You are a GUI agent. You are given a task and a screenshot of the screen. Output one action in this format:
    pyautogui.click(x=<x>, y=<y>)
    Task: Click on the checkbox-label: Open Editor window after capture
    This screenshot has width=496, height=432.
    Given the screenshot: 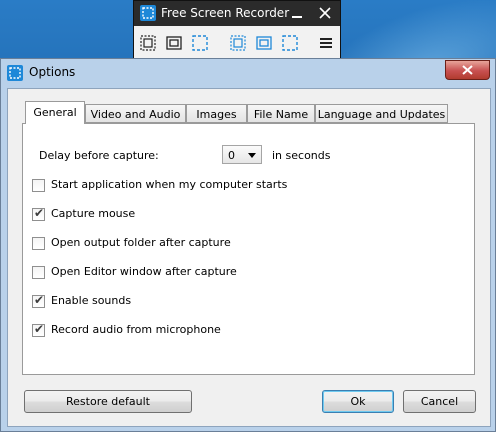 What is the action you would take?
    pyautogui.click(x=144, y=271)
    